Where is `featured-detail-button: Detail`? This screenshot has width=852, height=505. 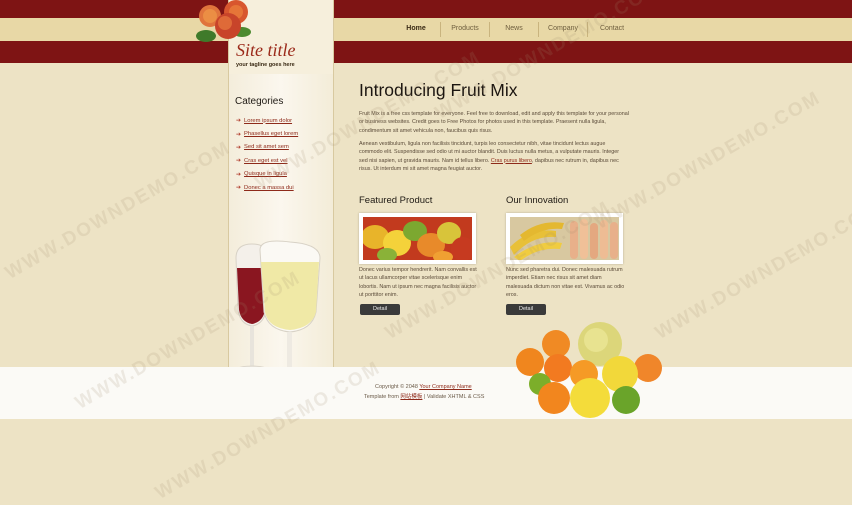 featured-detail-button: Detail is located at coordinates (380, 309).